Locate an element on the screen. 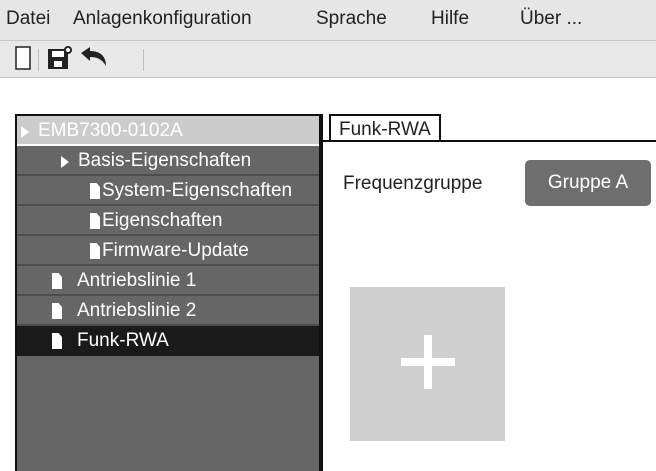  menu-anlagenkonfiguration: Anlagenkonfiguration is located at coordinates (162, 19).